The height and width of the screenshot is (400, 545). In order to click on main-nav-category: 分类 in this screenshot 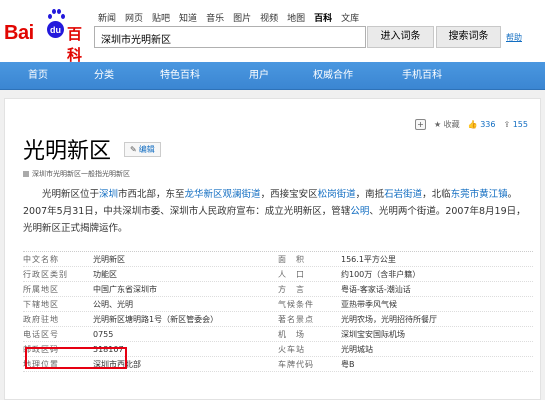, I will do `click(104, 76)`.